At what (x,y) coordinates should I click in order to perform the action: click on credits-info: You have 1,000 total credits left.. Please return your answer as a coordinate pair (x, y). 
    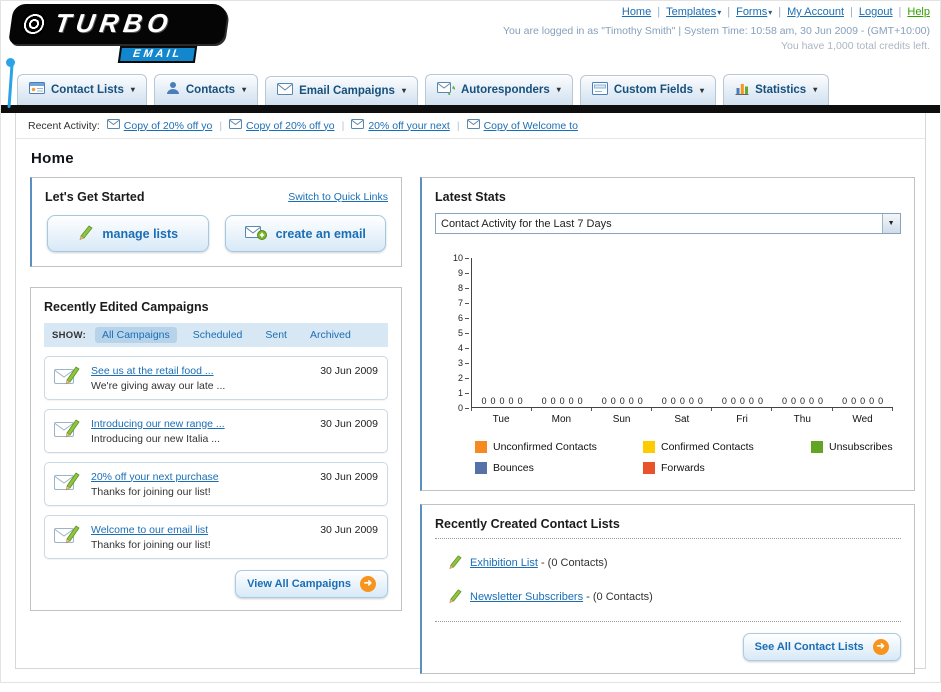
    Looking at the image, I should click on (855, 46).